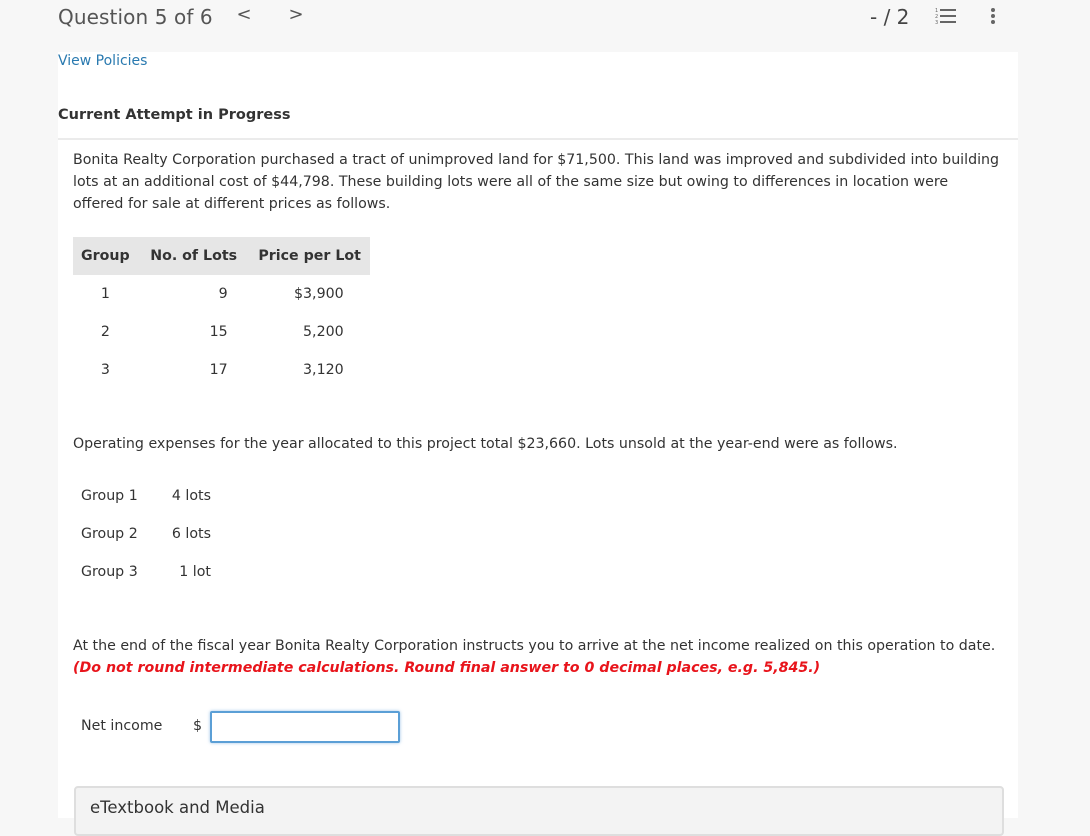  Describe the element at coordinates (890, 17) in the screenshot. I see `question-score: - / 2` at that location.